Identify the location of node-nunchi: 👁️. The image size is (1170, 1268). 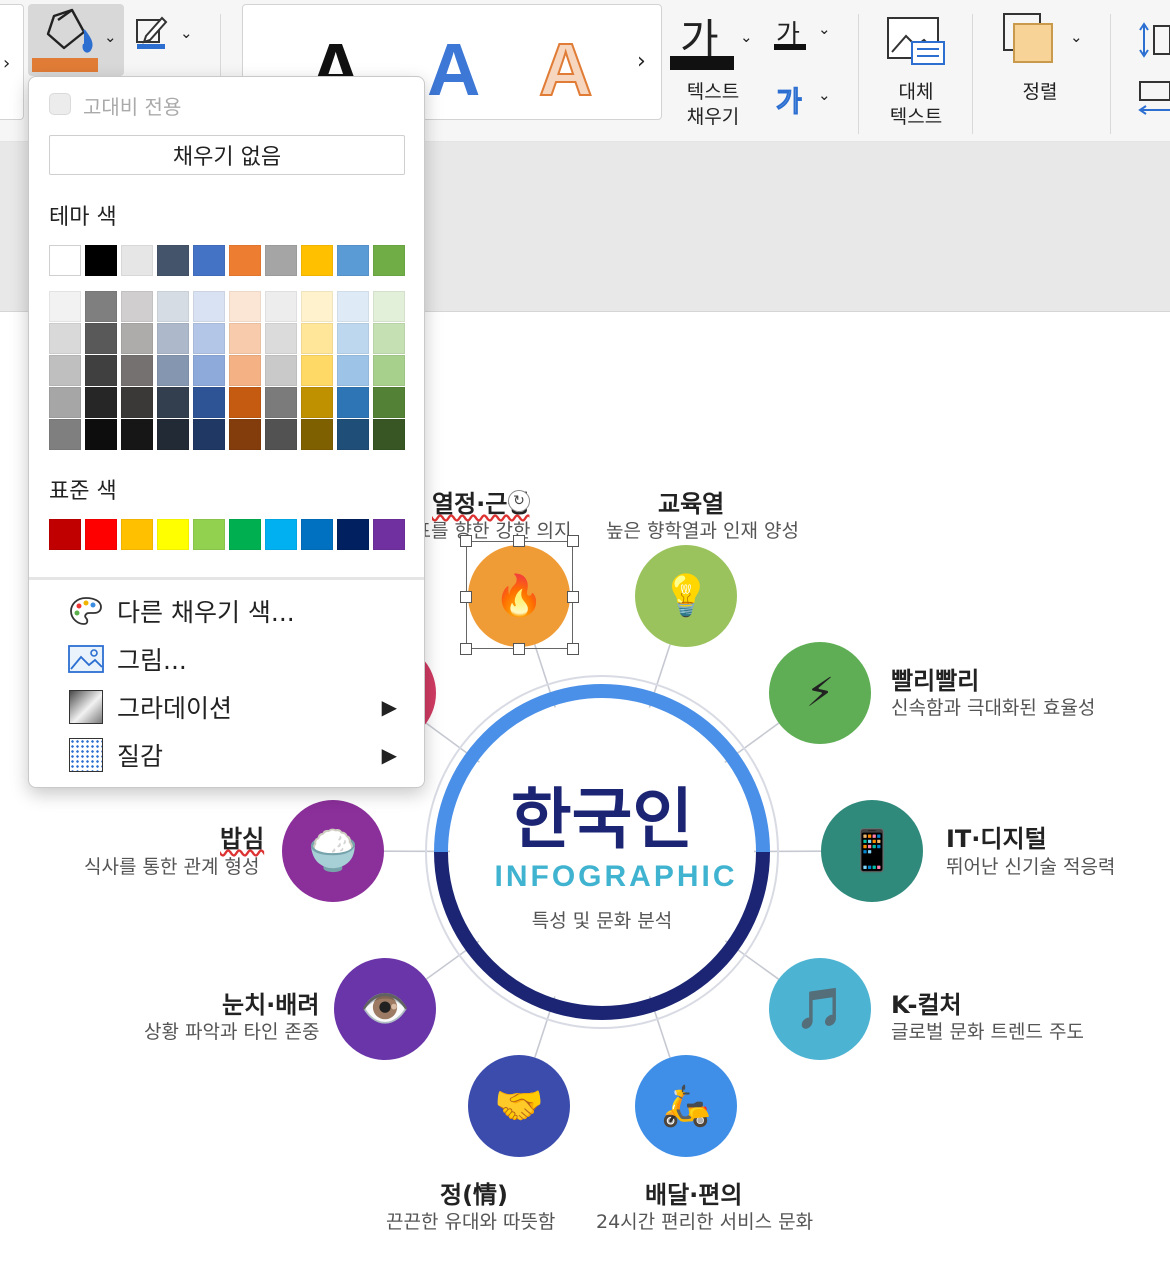
(385, 1009).